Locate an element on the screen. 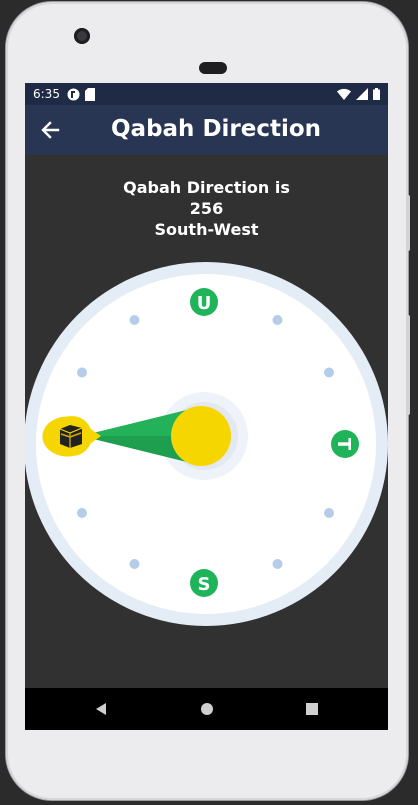 This screenshot has width=418, height=805. sd-card-icon is located at coordinates (90, 94).